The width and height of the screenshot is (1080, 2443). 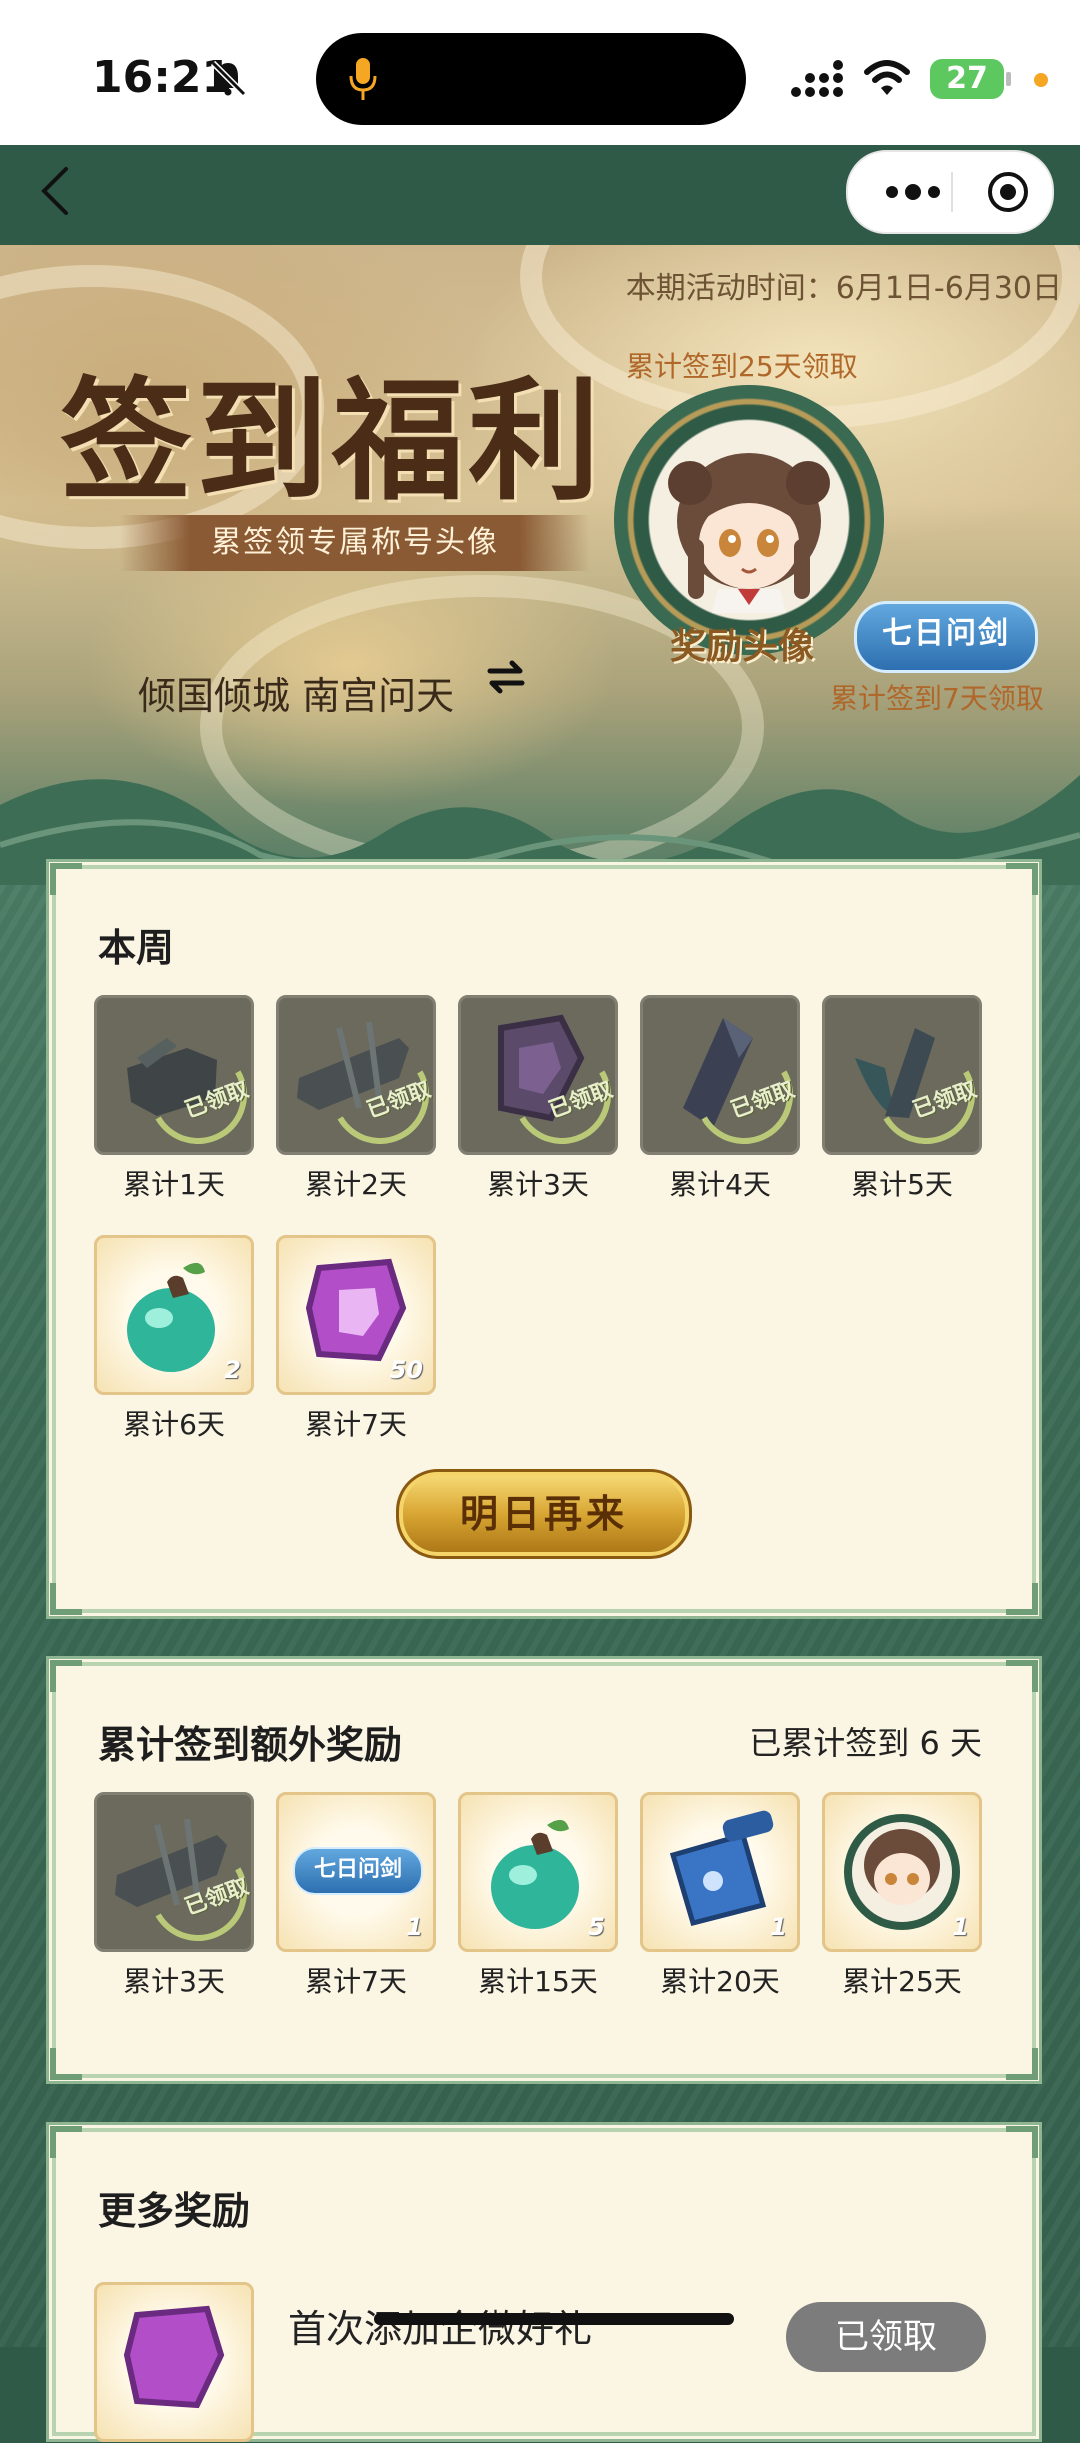 I want to click on banner-title: 签到福利, so click(x=332, y=441).